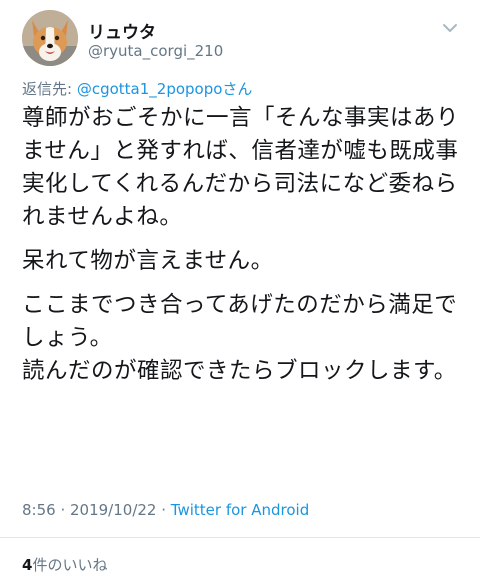  What do you see at coordinates (239, 371) in the screenshot?
I see `tweet-line: 読んだのが確認できたらブロックします。` at bounding box center [239, 371].